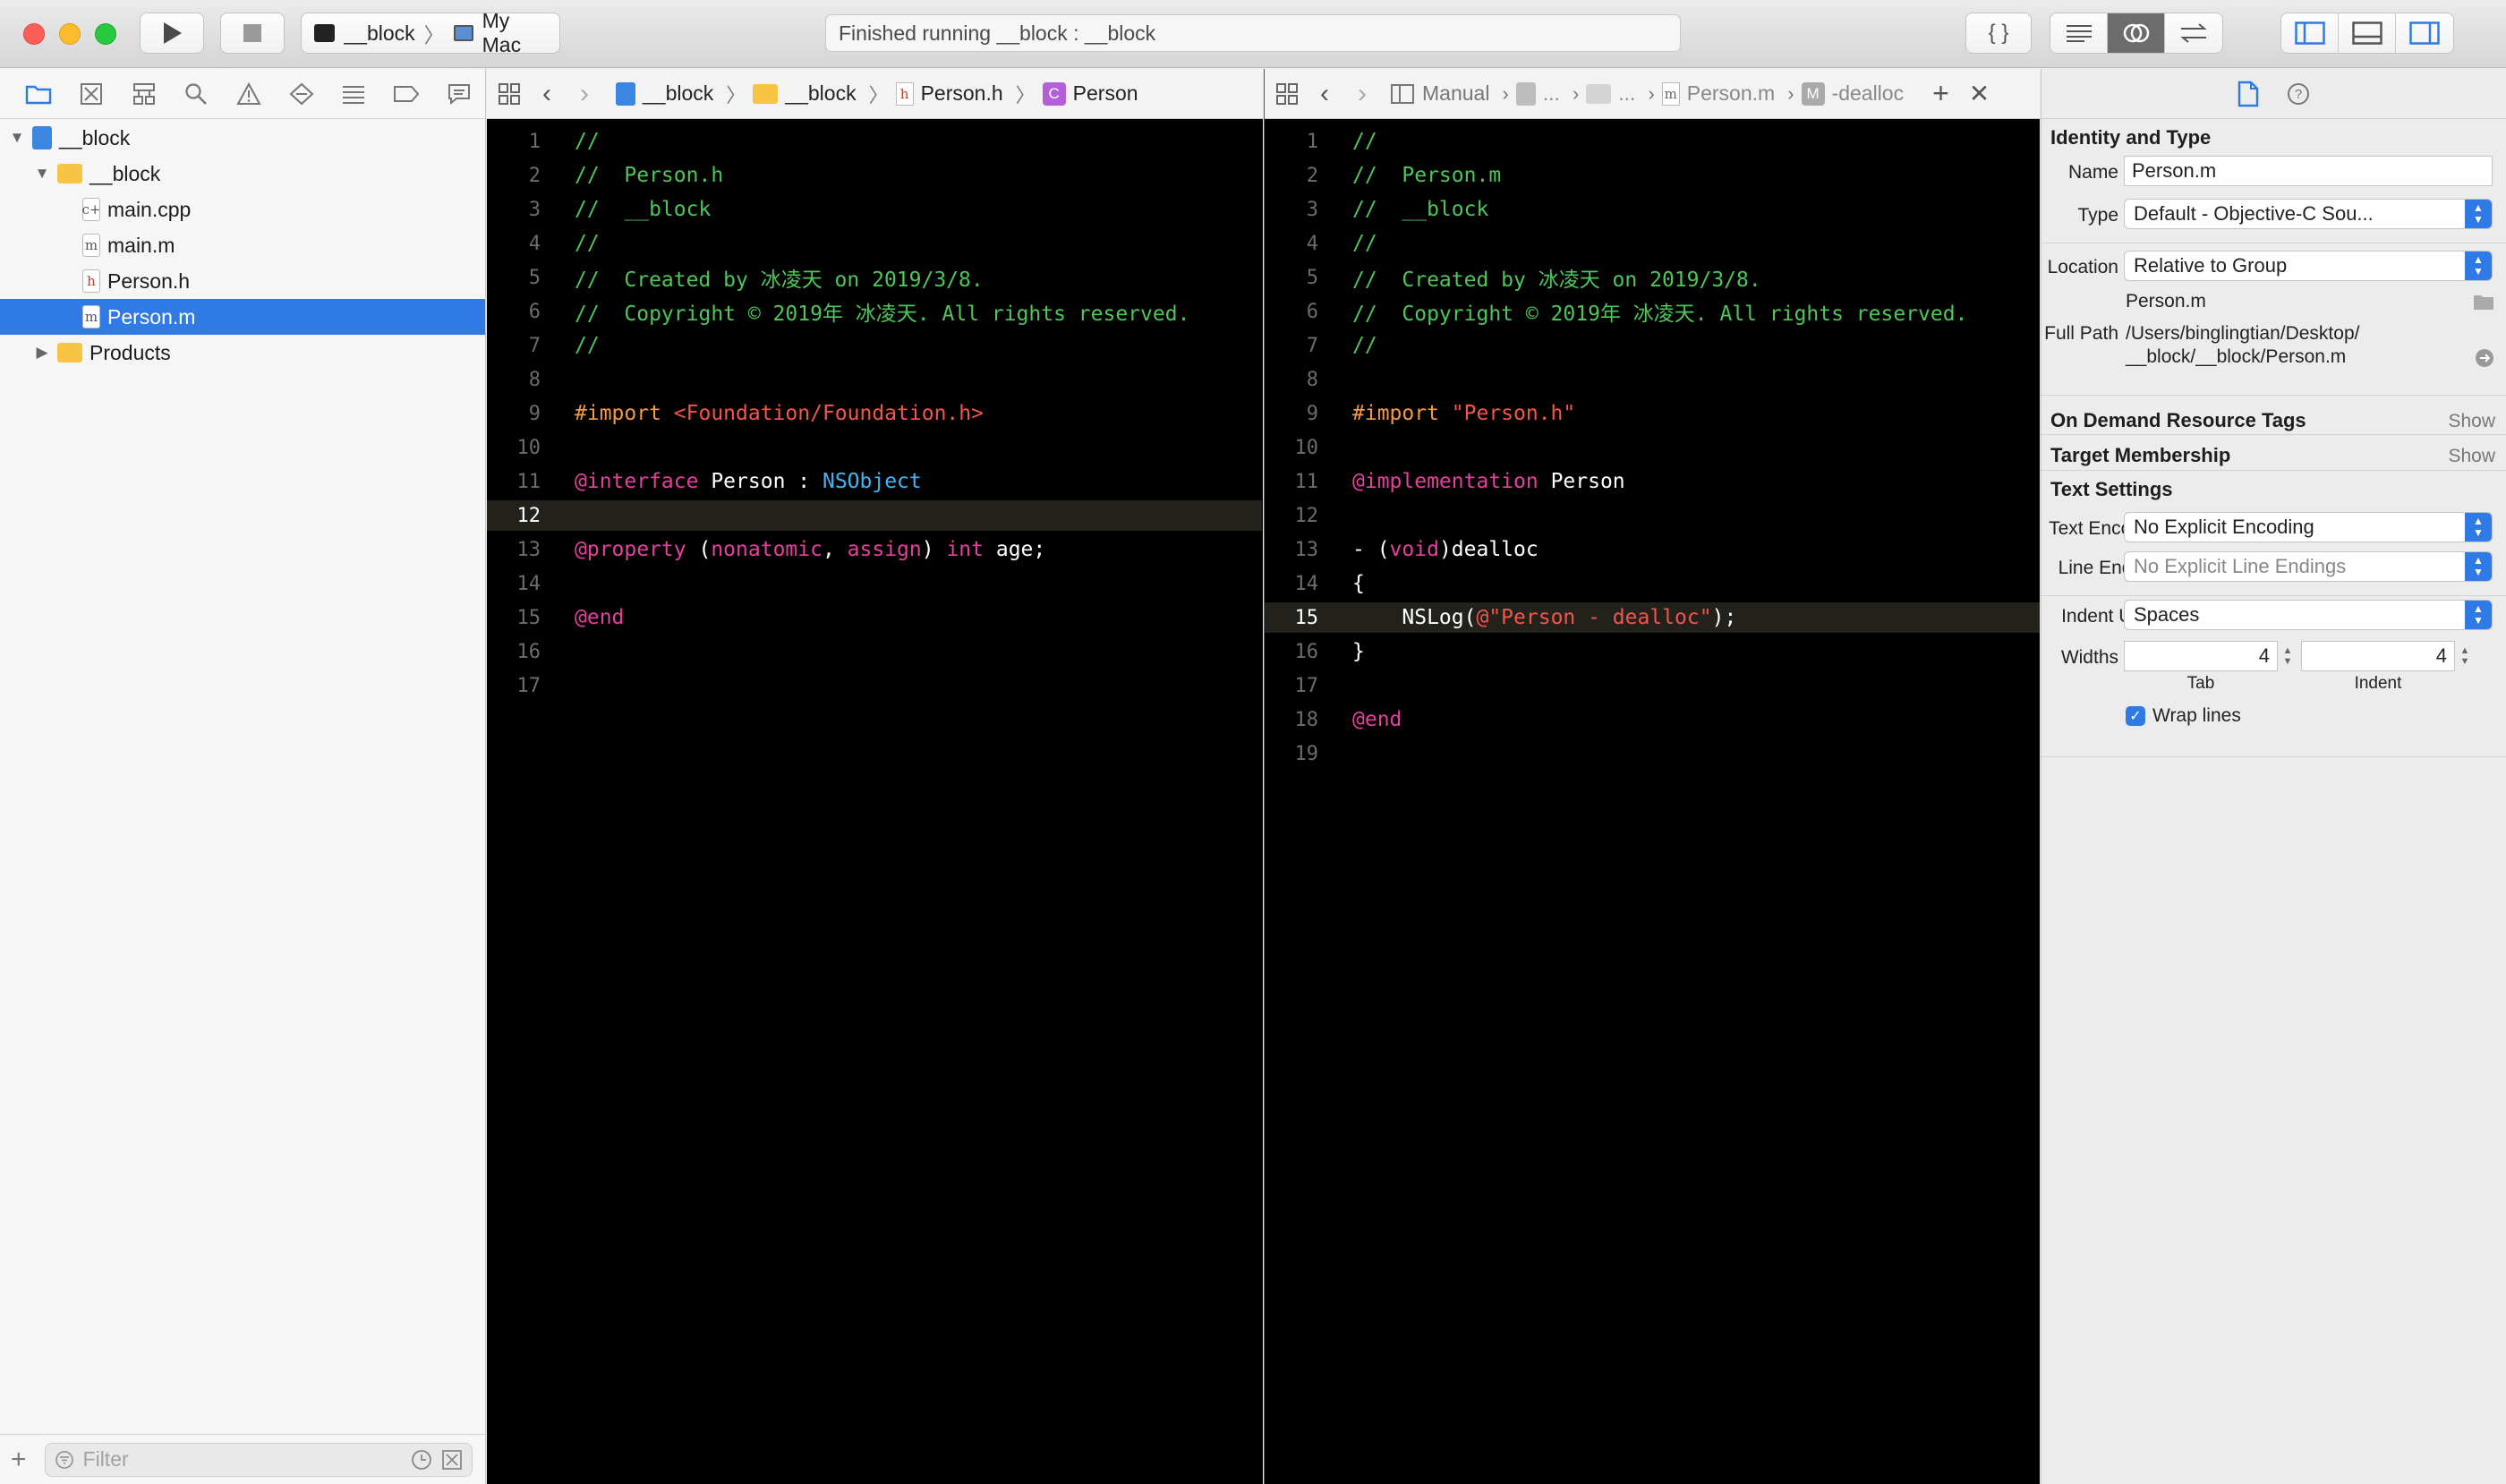 Image resolution: width=2506 pixels, height=1484 pixels. Describe the element at coordinates (2484, 358) in the screenshot. I see `reveal-in-finder-icon` at that location.